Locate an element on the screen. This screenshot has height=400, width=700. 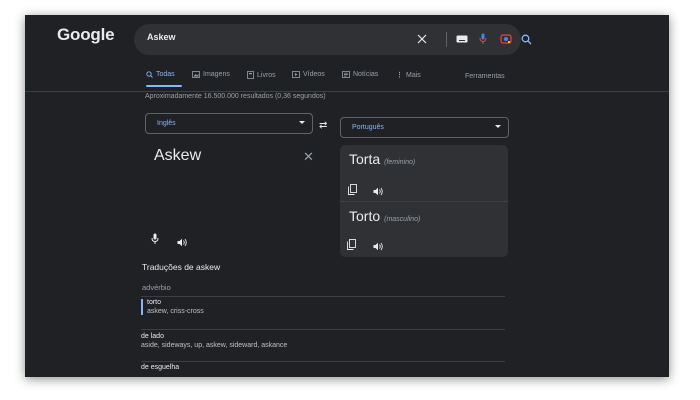
news-icon is located at coordinates (346, 74).